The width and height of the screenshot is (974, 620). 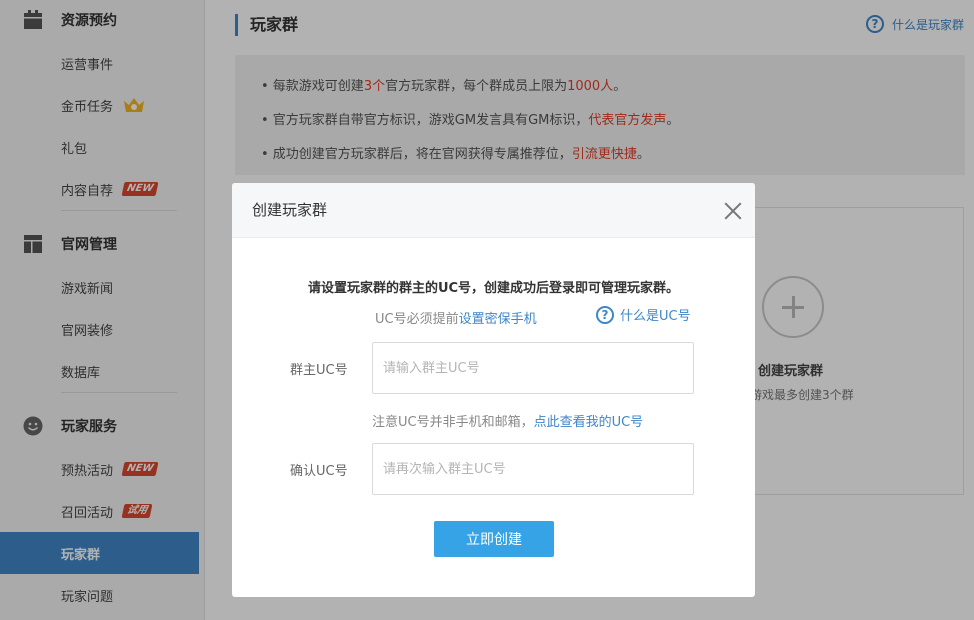 I want to click on owner-uc-input, so click(x=533, y=368).